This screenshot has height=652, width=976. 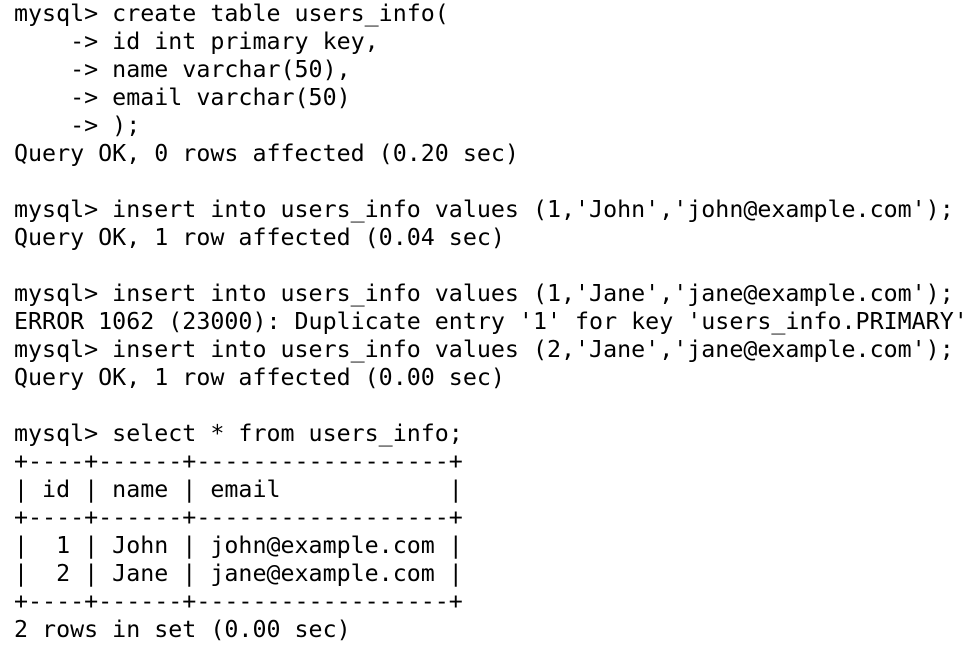 I want to click on terminal-line: -> name varchar(50),, so click(x=182, y=69).